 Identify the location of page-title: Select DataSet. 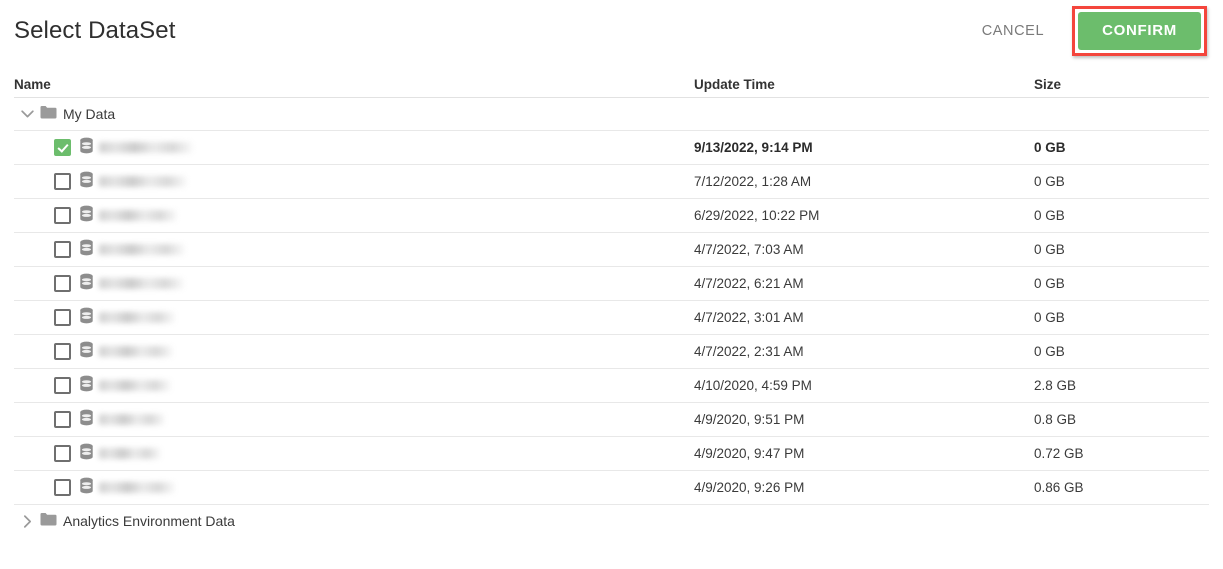
(95, 30).